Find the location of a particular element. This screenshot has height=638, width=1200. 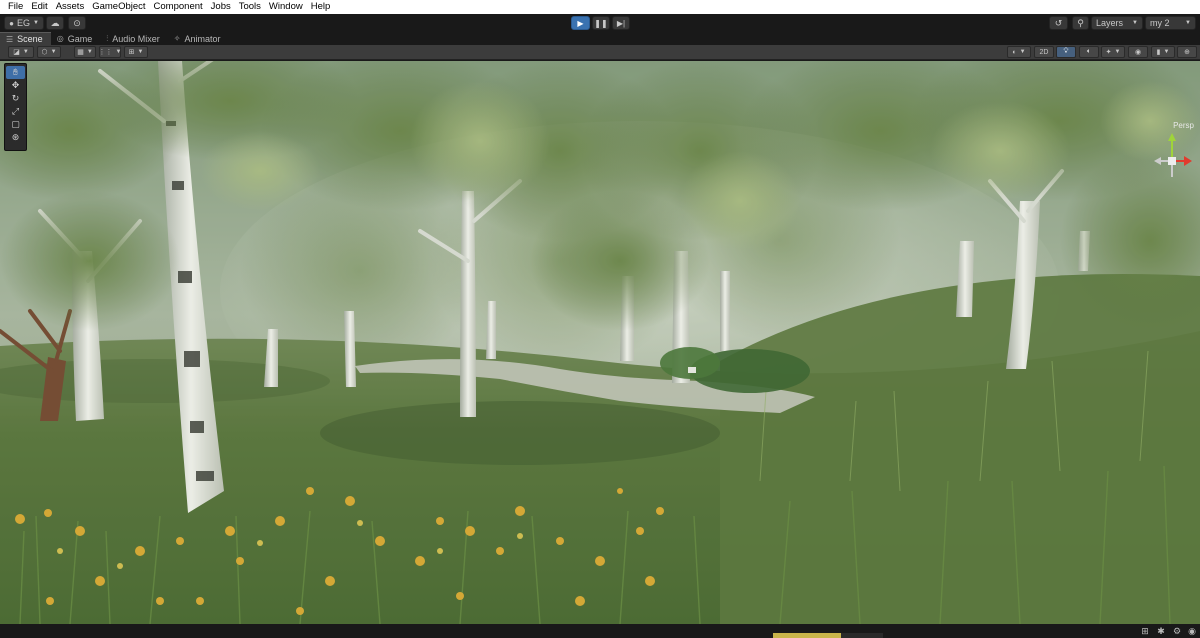

tab-audio-mixer: ⫶ Audio Mixer is located at coordinates (134, 38).